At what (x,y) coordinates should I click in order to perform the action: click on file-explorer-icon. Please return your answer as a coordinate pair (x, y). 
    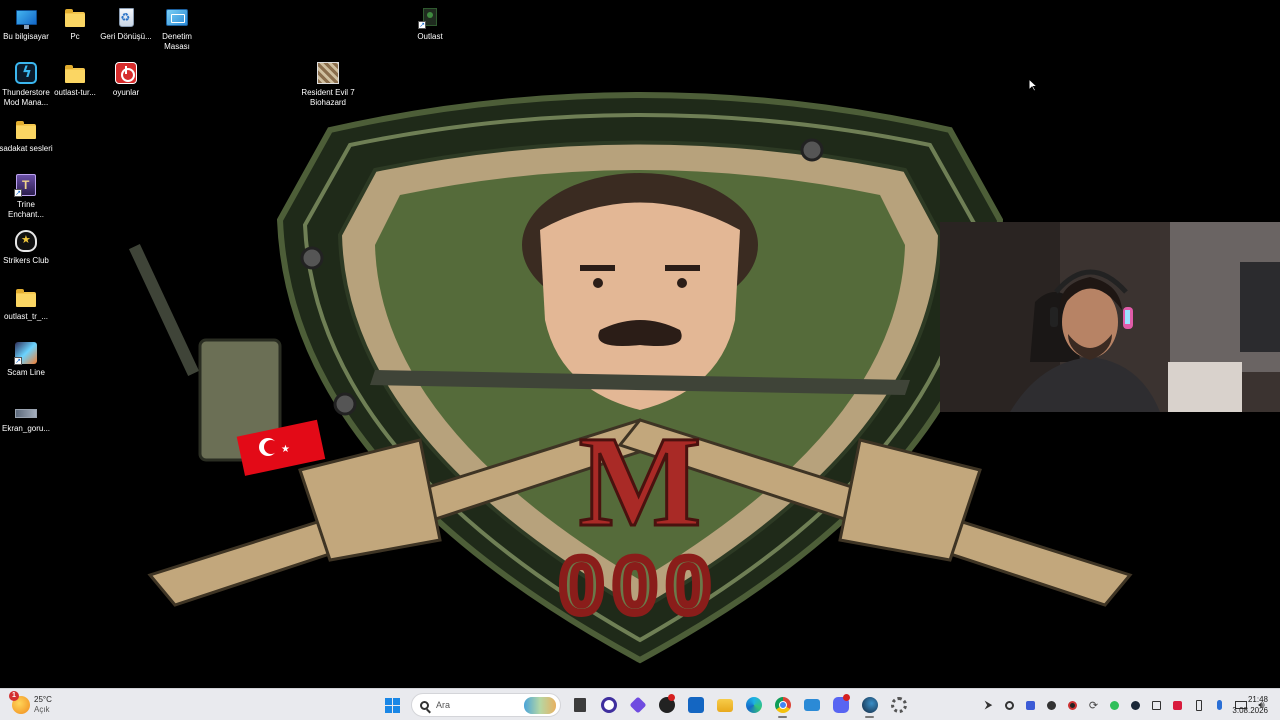
    Looking at the image, I should click on (724, 705).